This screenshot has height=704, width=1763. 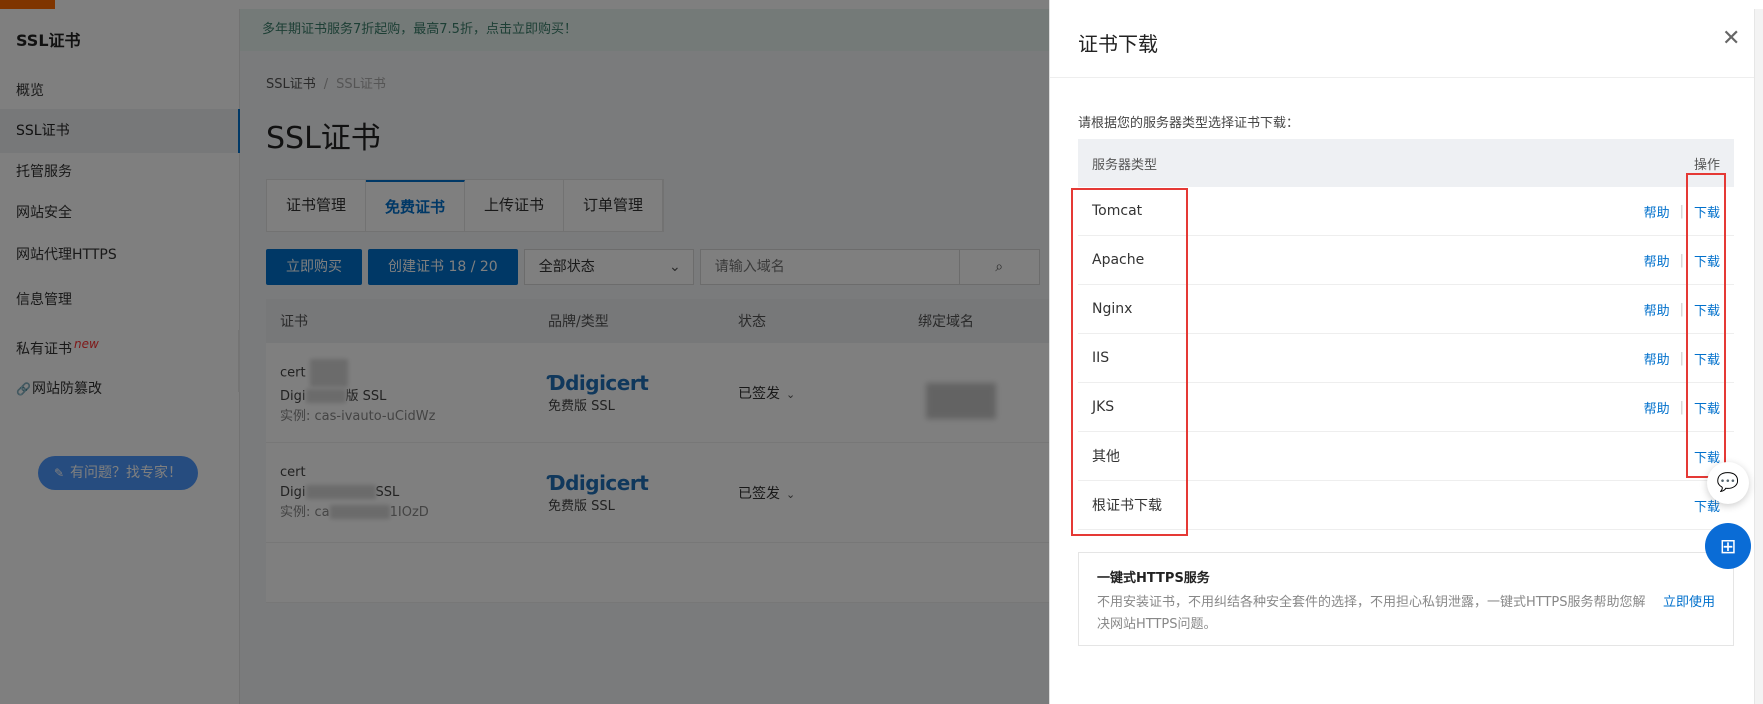 What do you see at coordinates (1758, 356) in the screenshot?
I see `scrollbar` at bounding box center [1758, 356].